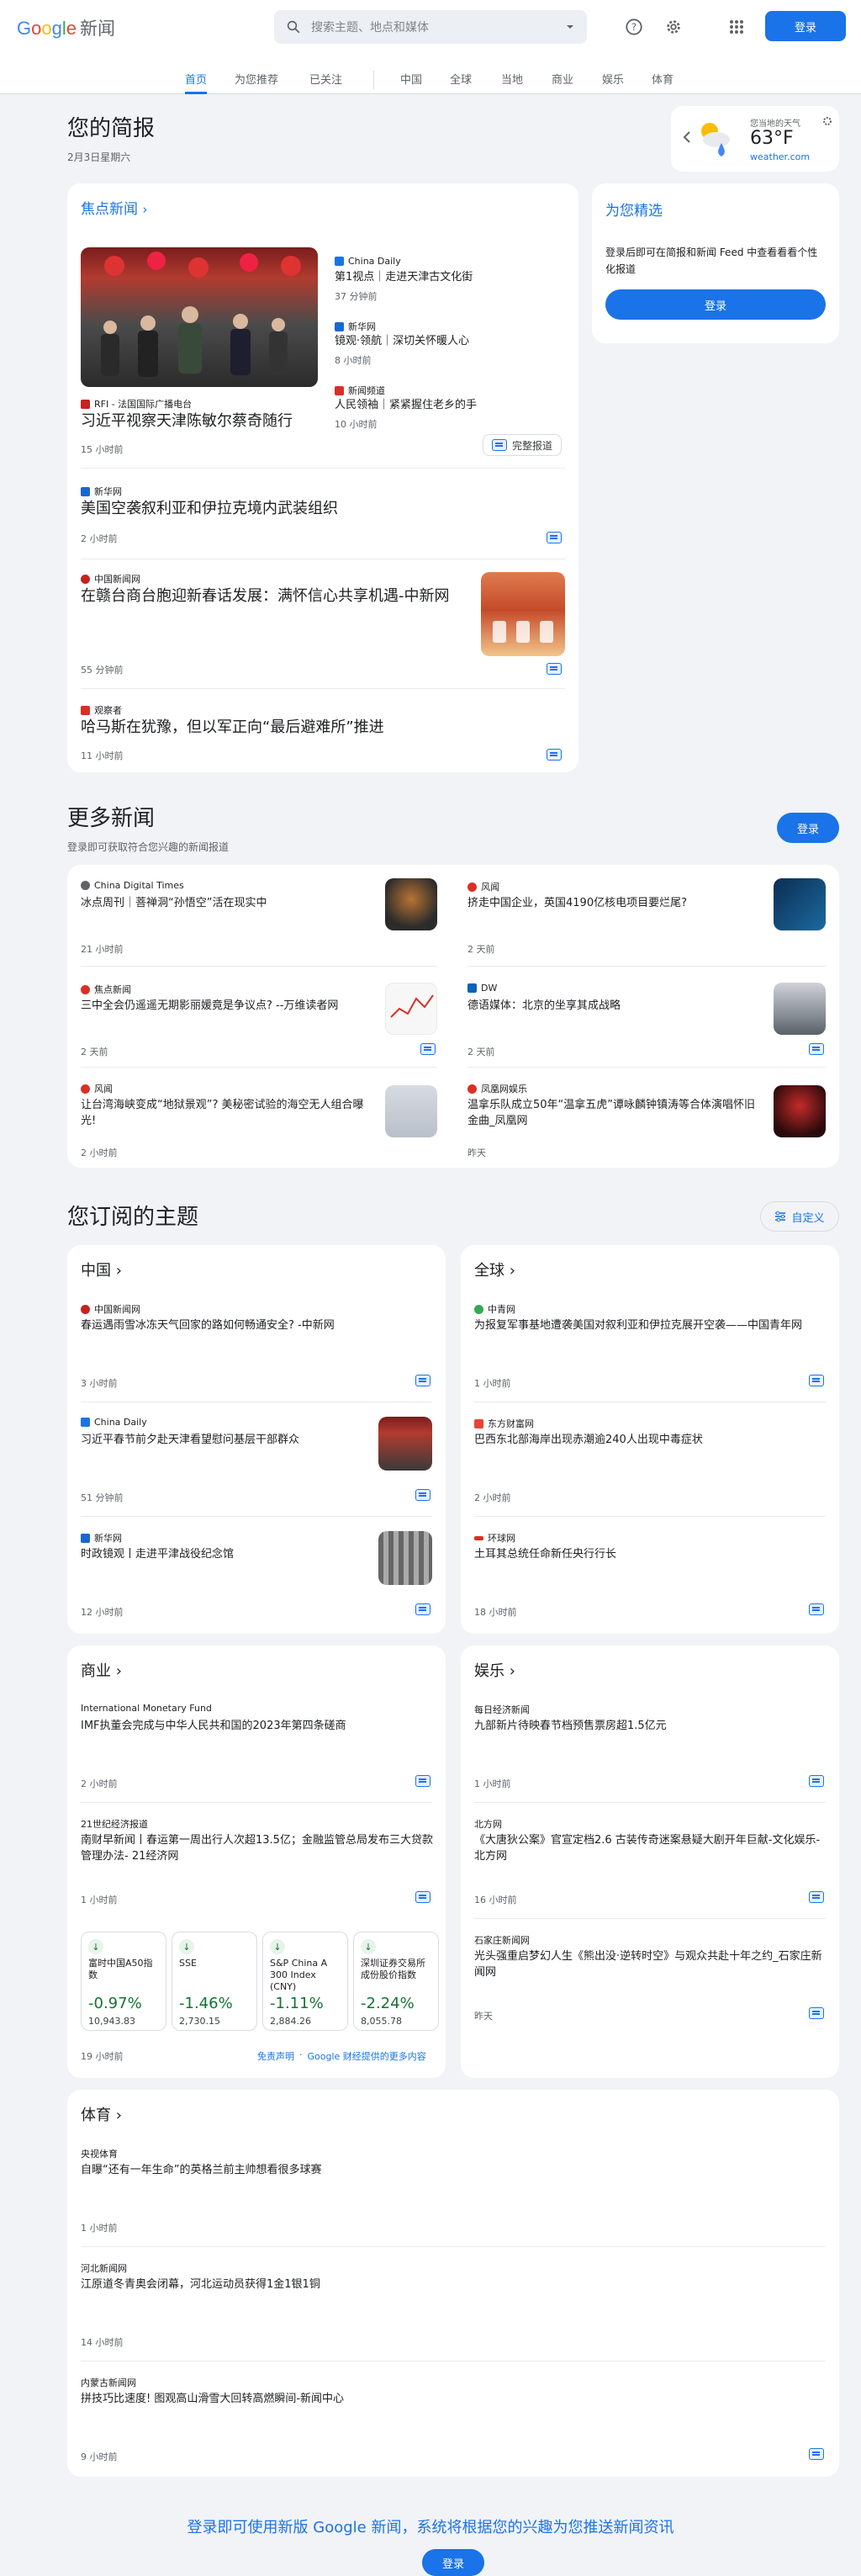 This screenshot has height=2576, width=861. What do you see at coordinates (461, 82) in the screenshot?
I see `tab-world: 全球` at bounding box center [461, 82].